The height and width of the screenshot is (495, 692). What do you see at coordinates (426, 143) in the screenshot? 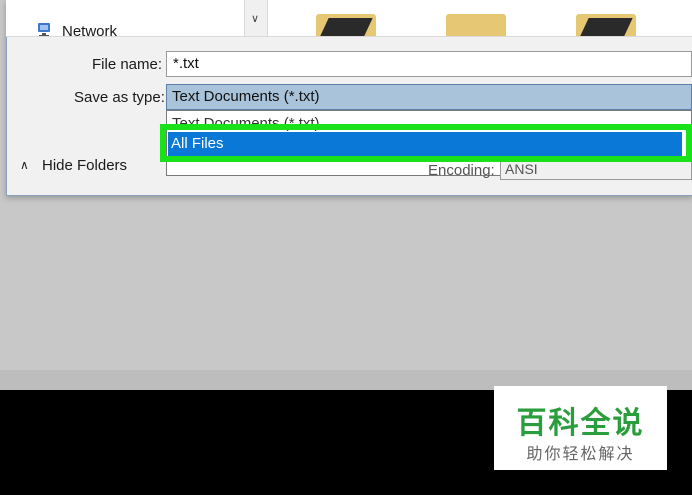
I see `highlight-annotation` at bounding box center [426, 143].